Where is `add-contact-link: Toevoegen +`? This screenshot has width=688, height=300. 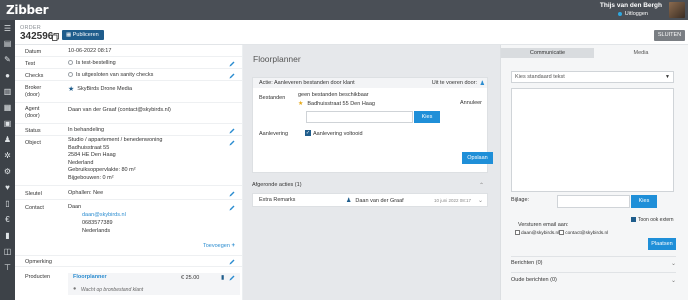 add-contact-link: Toevoegen + is located at coordinates (219, 246).